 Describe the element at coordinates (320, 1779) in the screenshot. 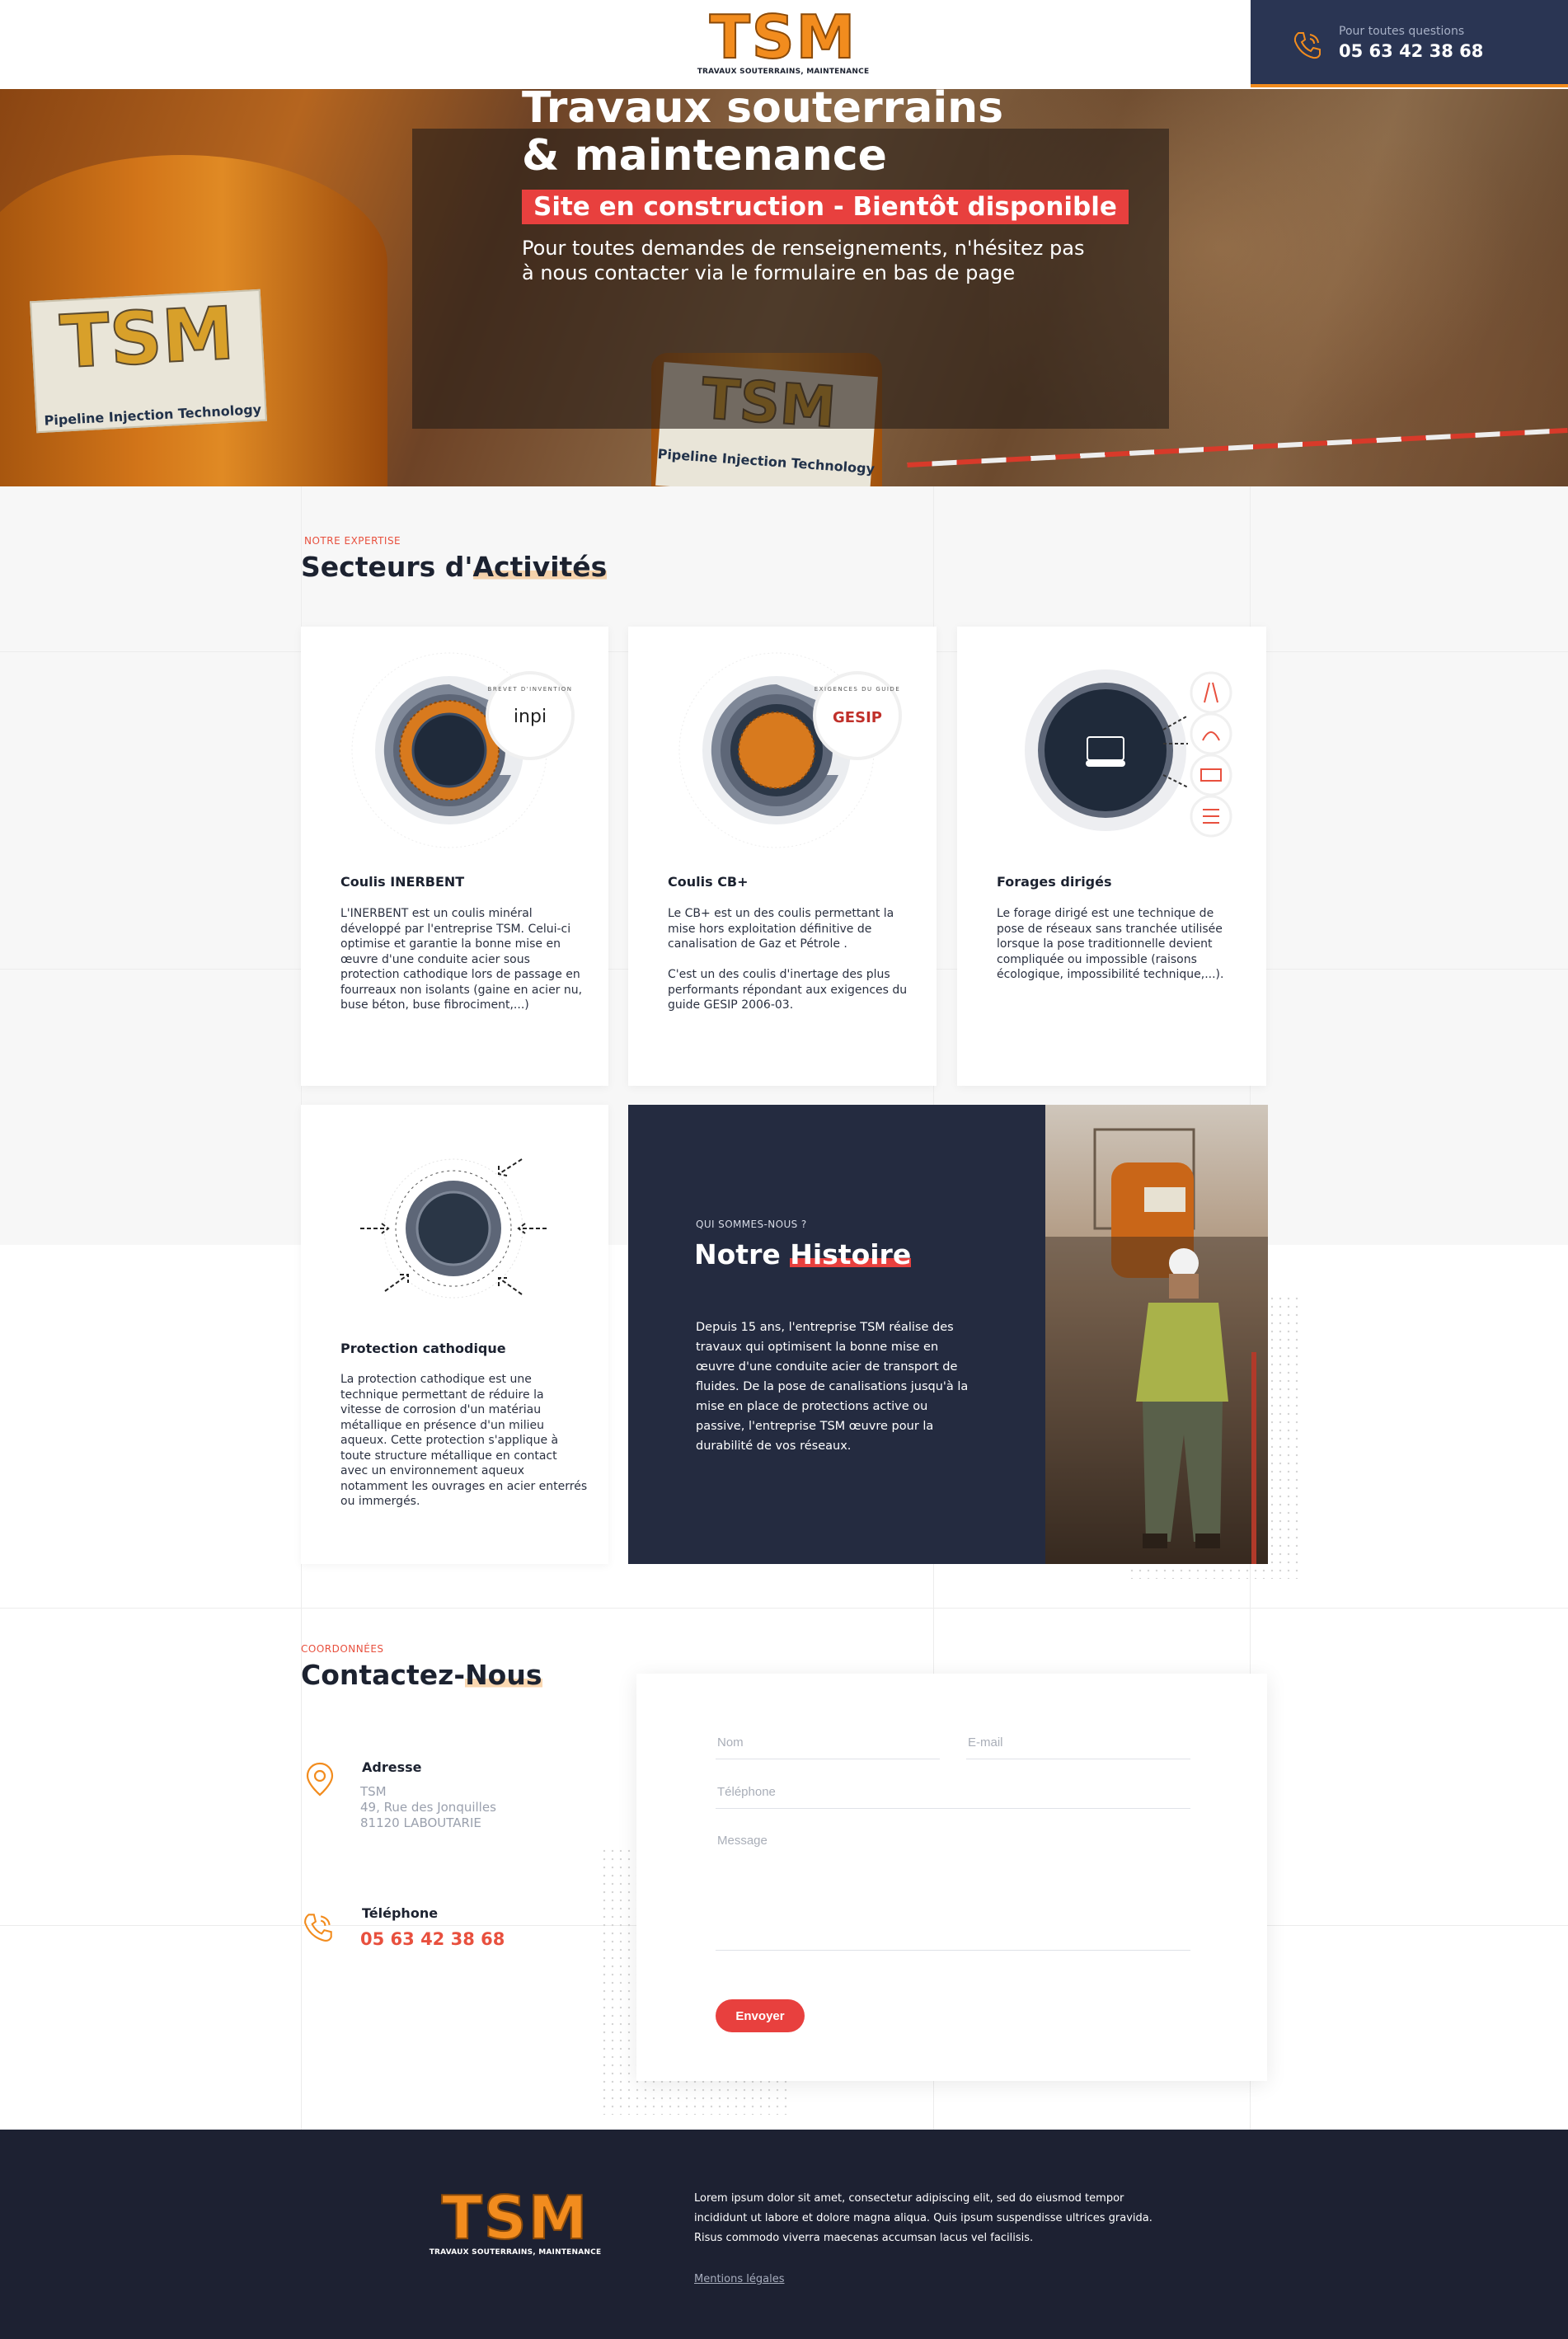

I see `location-pin-icon` at that location.